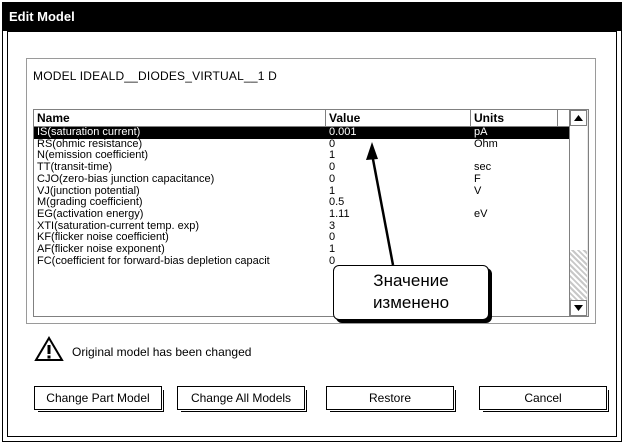 The image size is (626, 445). Describe the element at coordinates (544, 399) in the screenshot. I see `cancel-button: Cancel` at that location.